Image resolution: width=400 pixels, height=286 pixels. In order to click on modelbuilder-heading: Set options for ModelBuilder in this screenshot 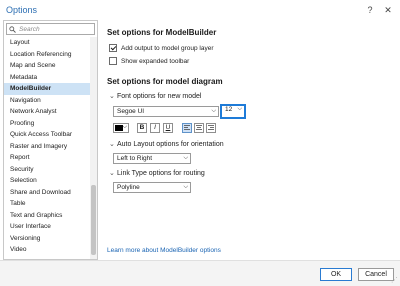, I will do `click(162, 32)`.